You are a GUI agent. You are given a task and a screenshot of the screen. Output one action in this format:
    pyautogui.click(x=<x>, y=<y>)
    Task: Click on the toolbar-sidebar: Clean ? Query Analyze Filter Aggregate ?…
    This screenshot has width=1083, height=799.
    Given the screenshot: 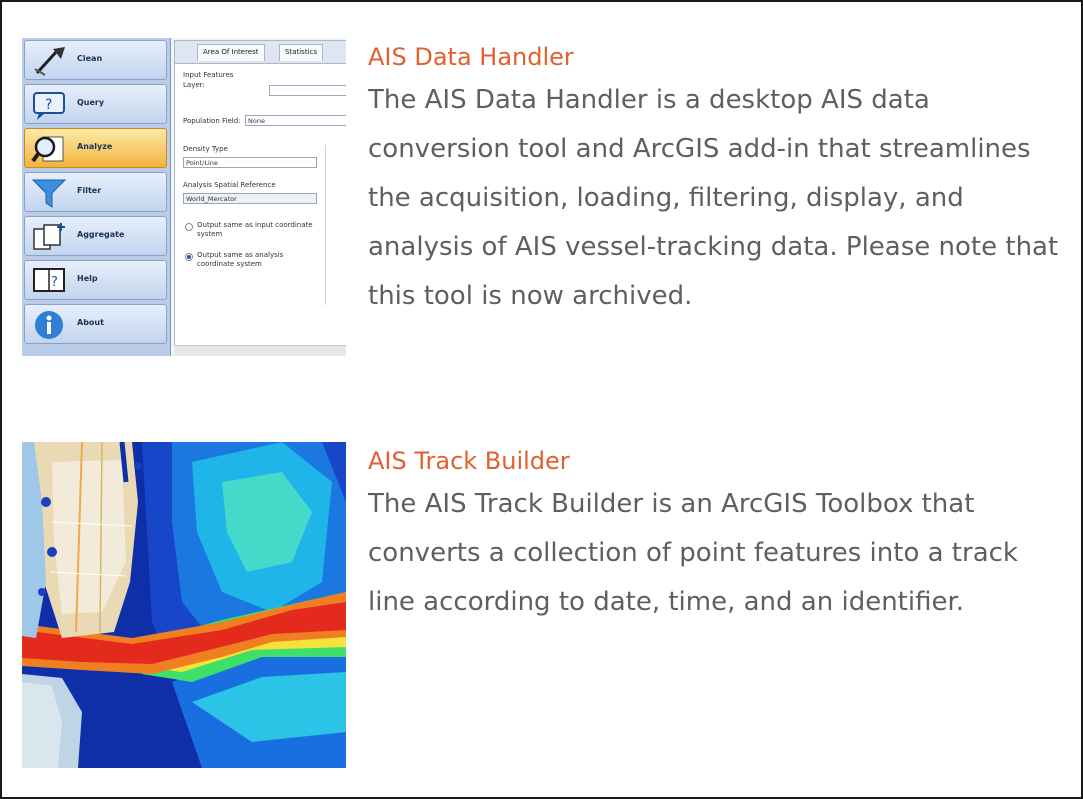 What is the action you would take?
    pyautogui.click(x=96, y=197)
    